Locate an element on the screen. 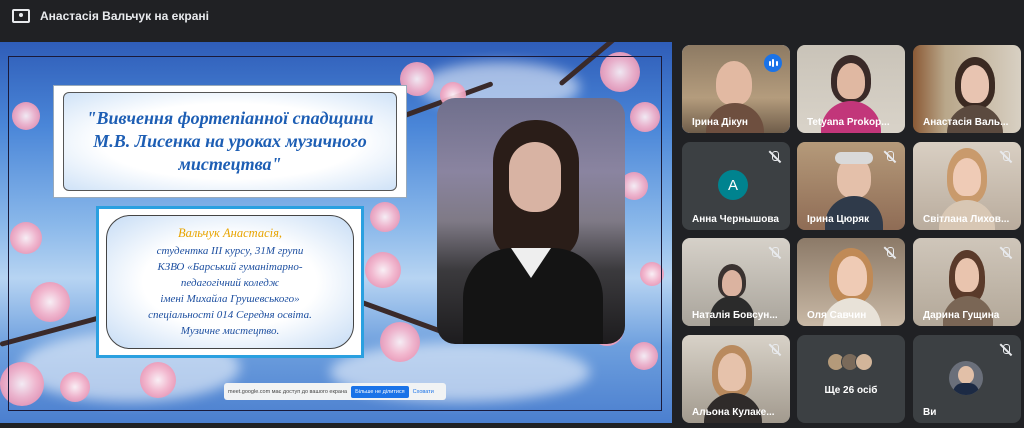 The width and height of the screenshot is (1024, 428). info-line: спеціальності 014 Середня освіта. is located at coordinates (230, 315).